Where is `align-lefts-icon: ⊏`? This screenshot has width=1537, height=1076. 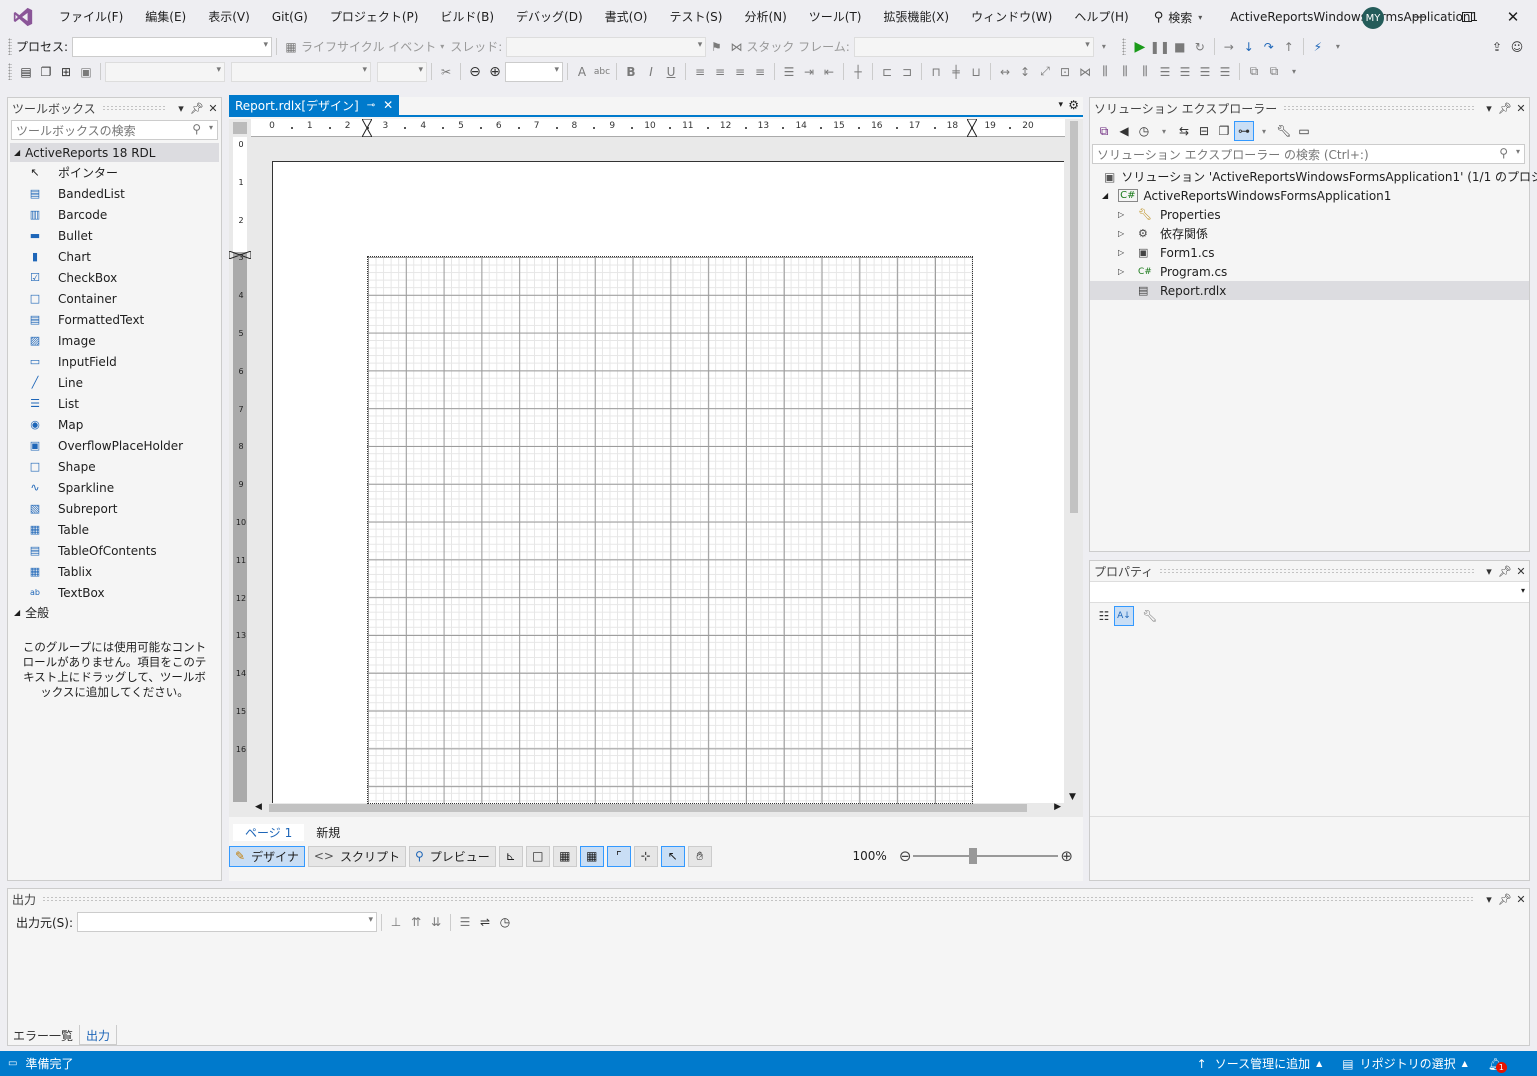
align-lefts-icon: ⊏ is located at coordinates (887, 72).